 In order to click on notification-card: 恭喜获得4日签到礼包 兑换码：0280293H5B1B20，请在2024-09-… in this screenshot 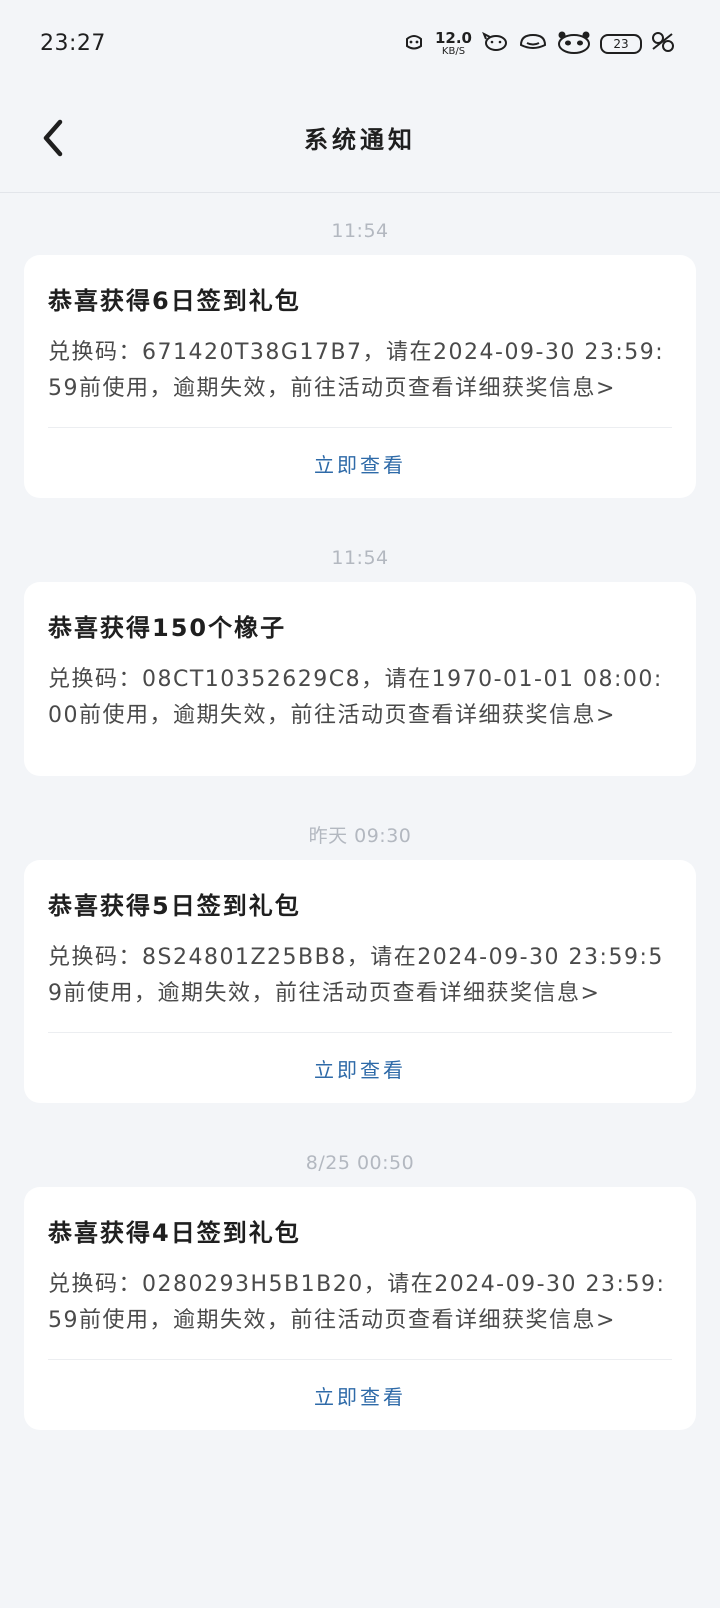, I will do `click(360, 1308)`.